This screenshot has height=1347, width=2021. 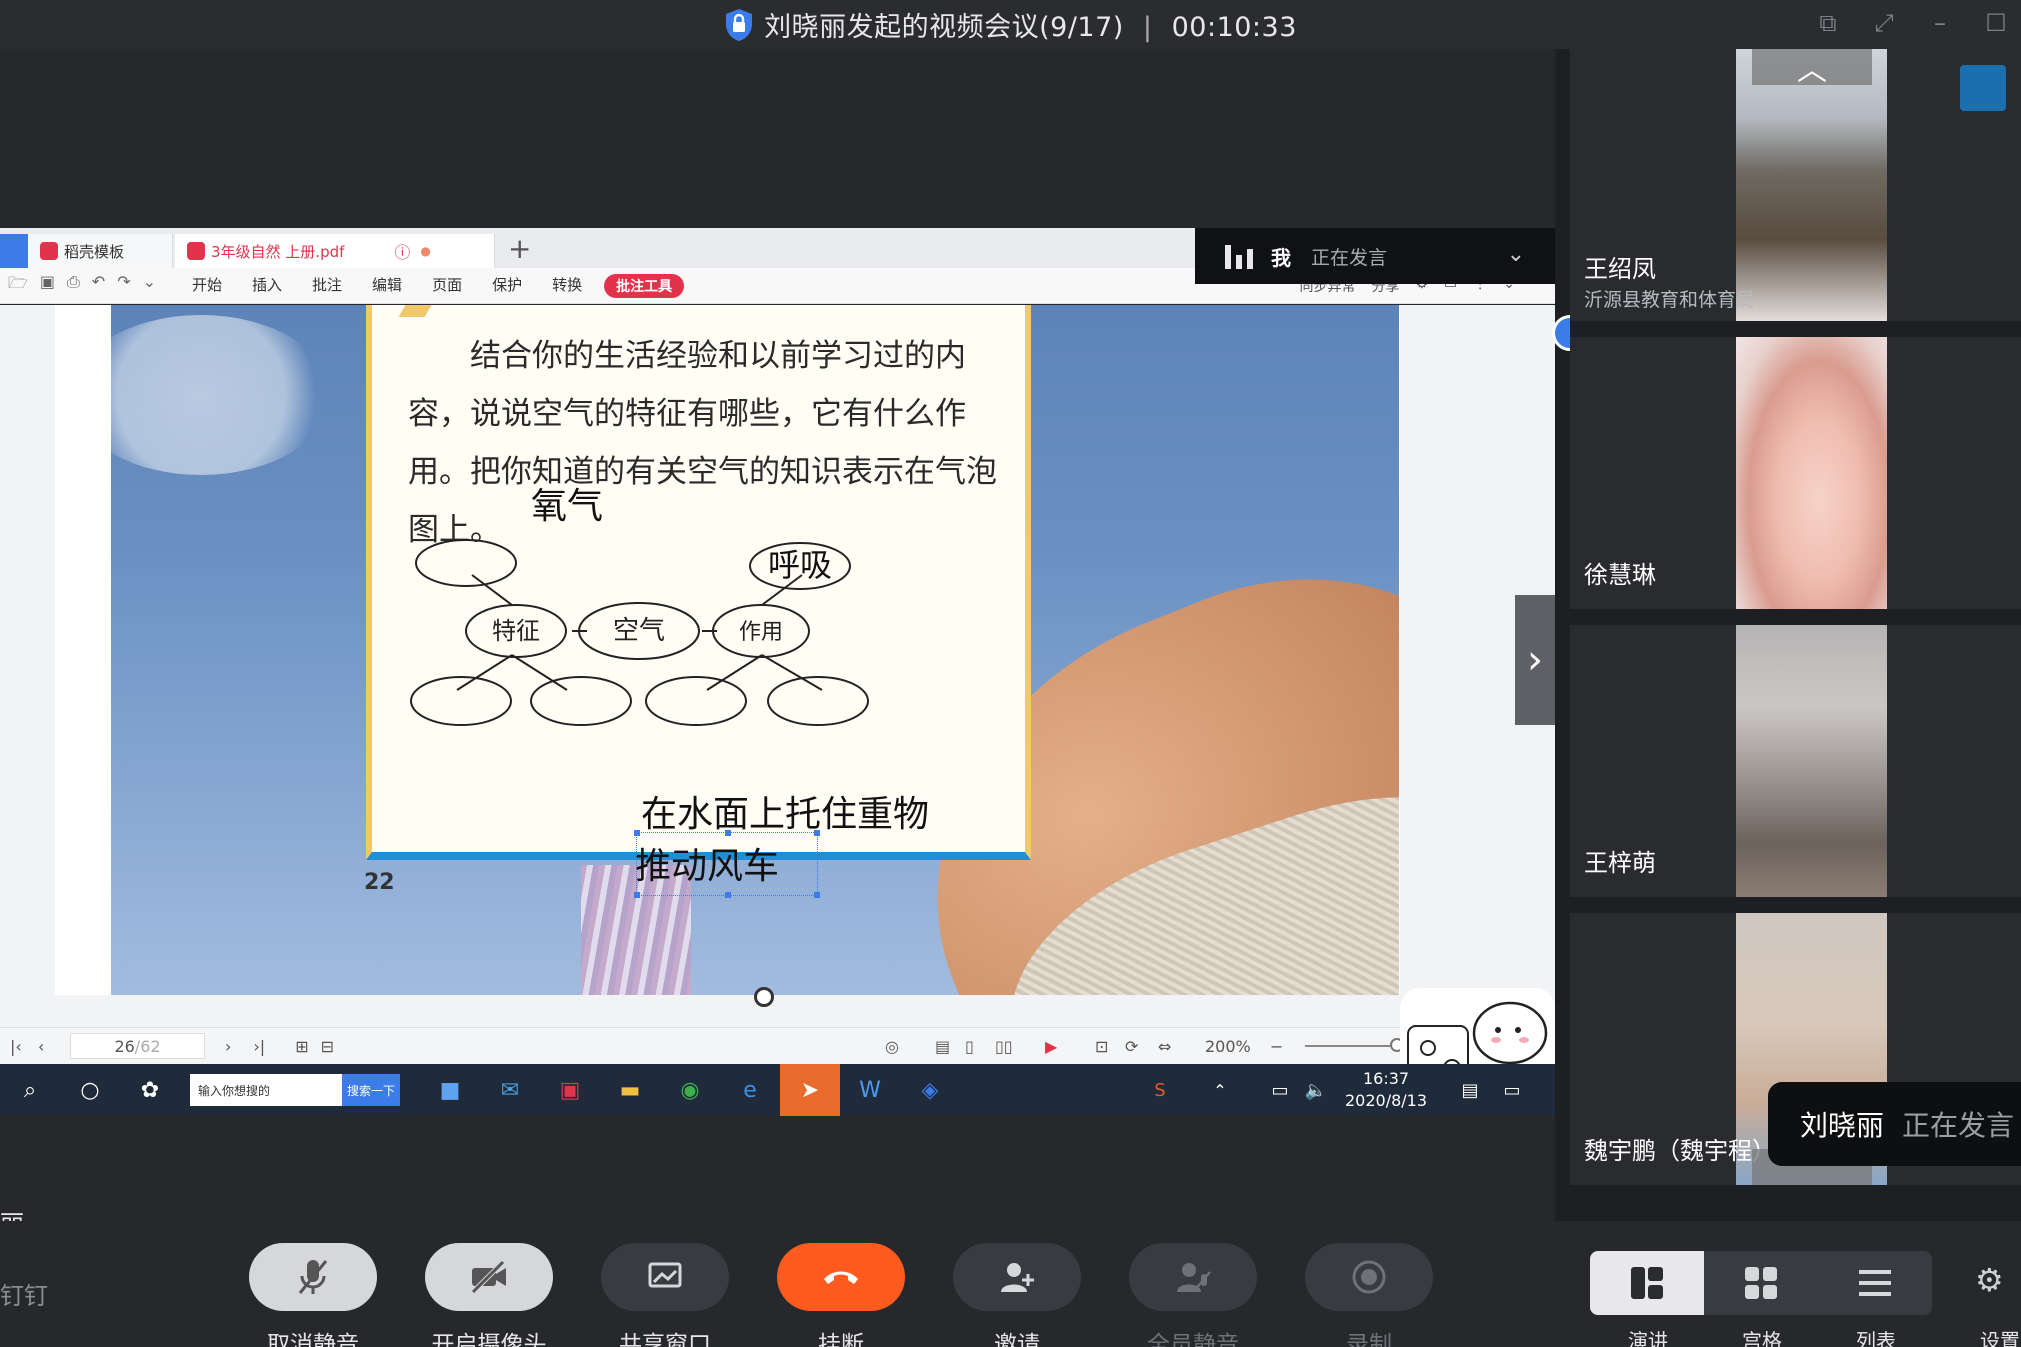 What do you see at coordinates (41, 1046) in the screenshot?
I see `prev-page-icon: ‹` at bounding box center [41, 1046].